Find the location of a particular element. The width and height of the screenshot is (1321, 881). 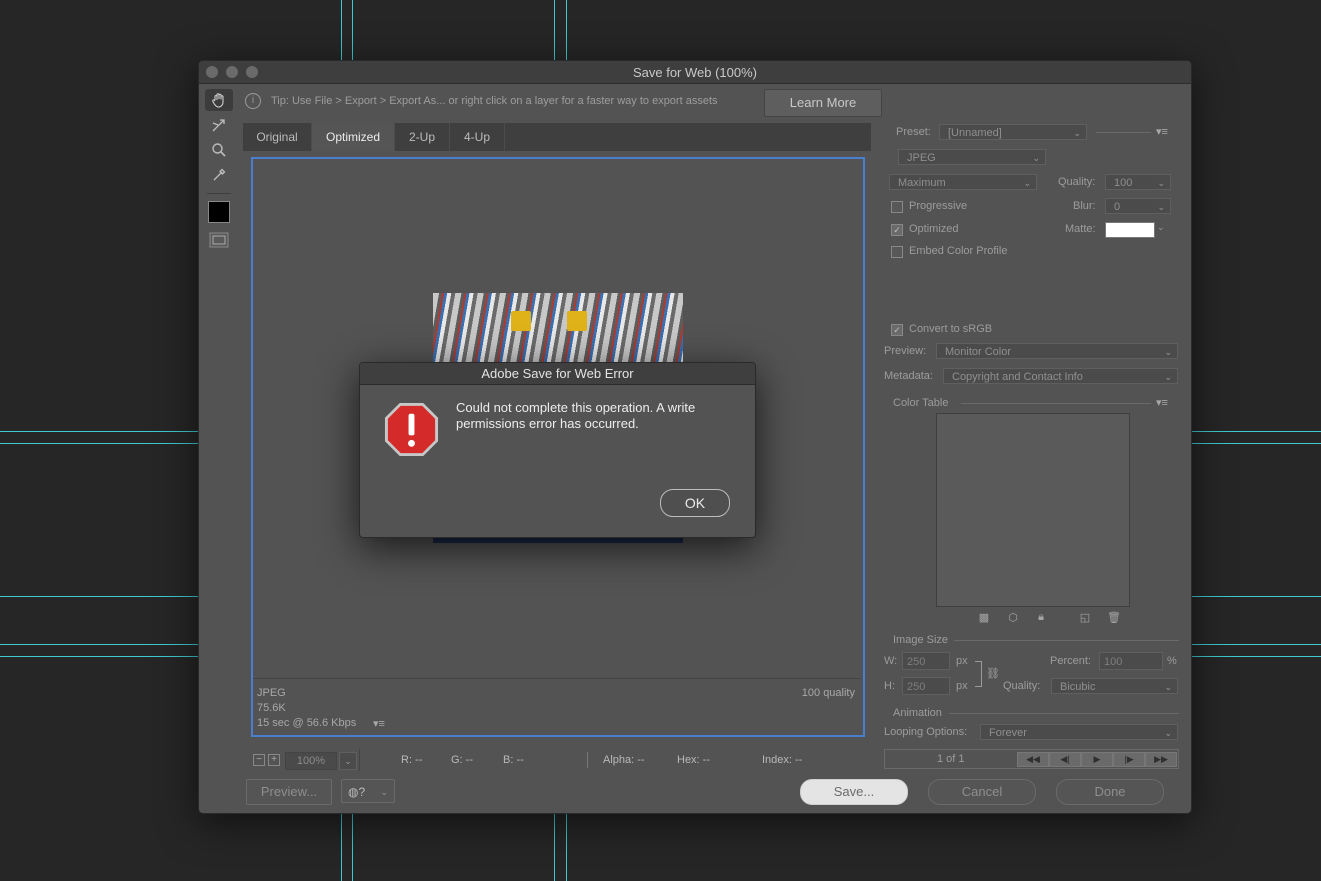

matte-color-swatch is located at coordinates (1130, 230).